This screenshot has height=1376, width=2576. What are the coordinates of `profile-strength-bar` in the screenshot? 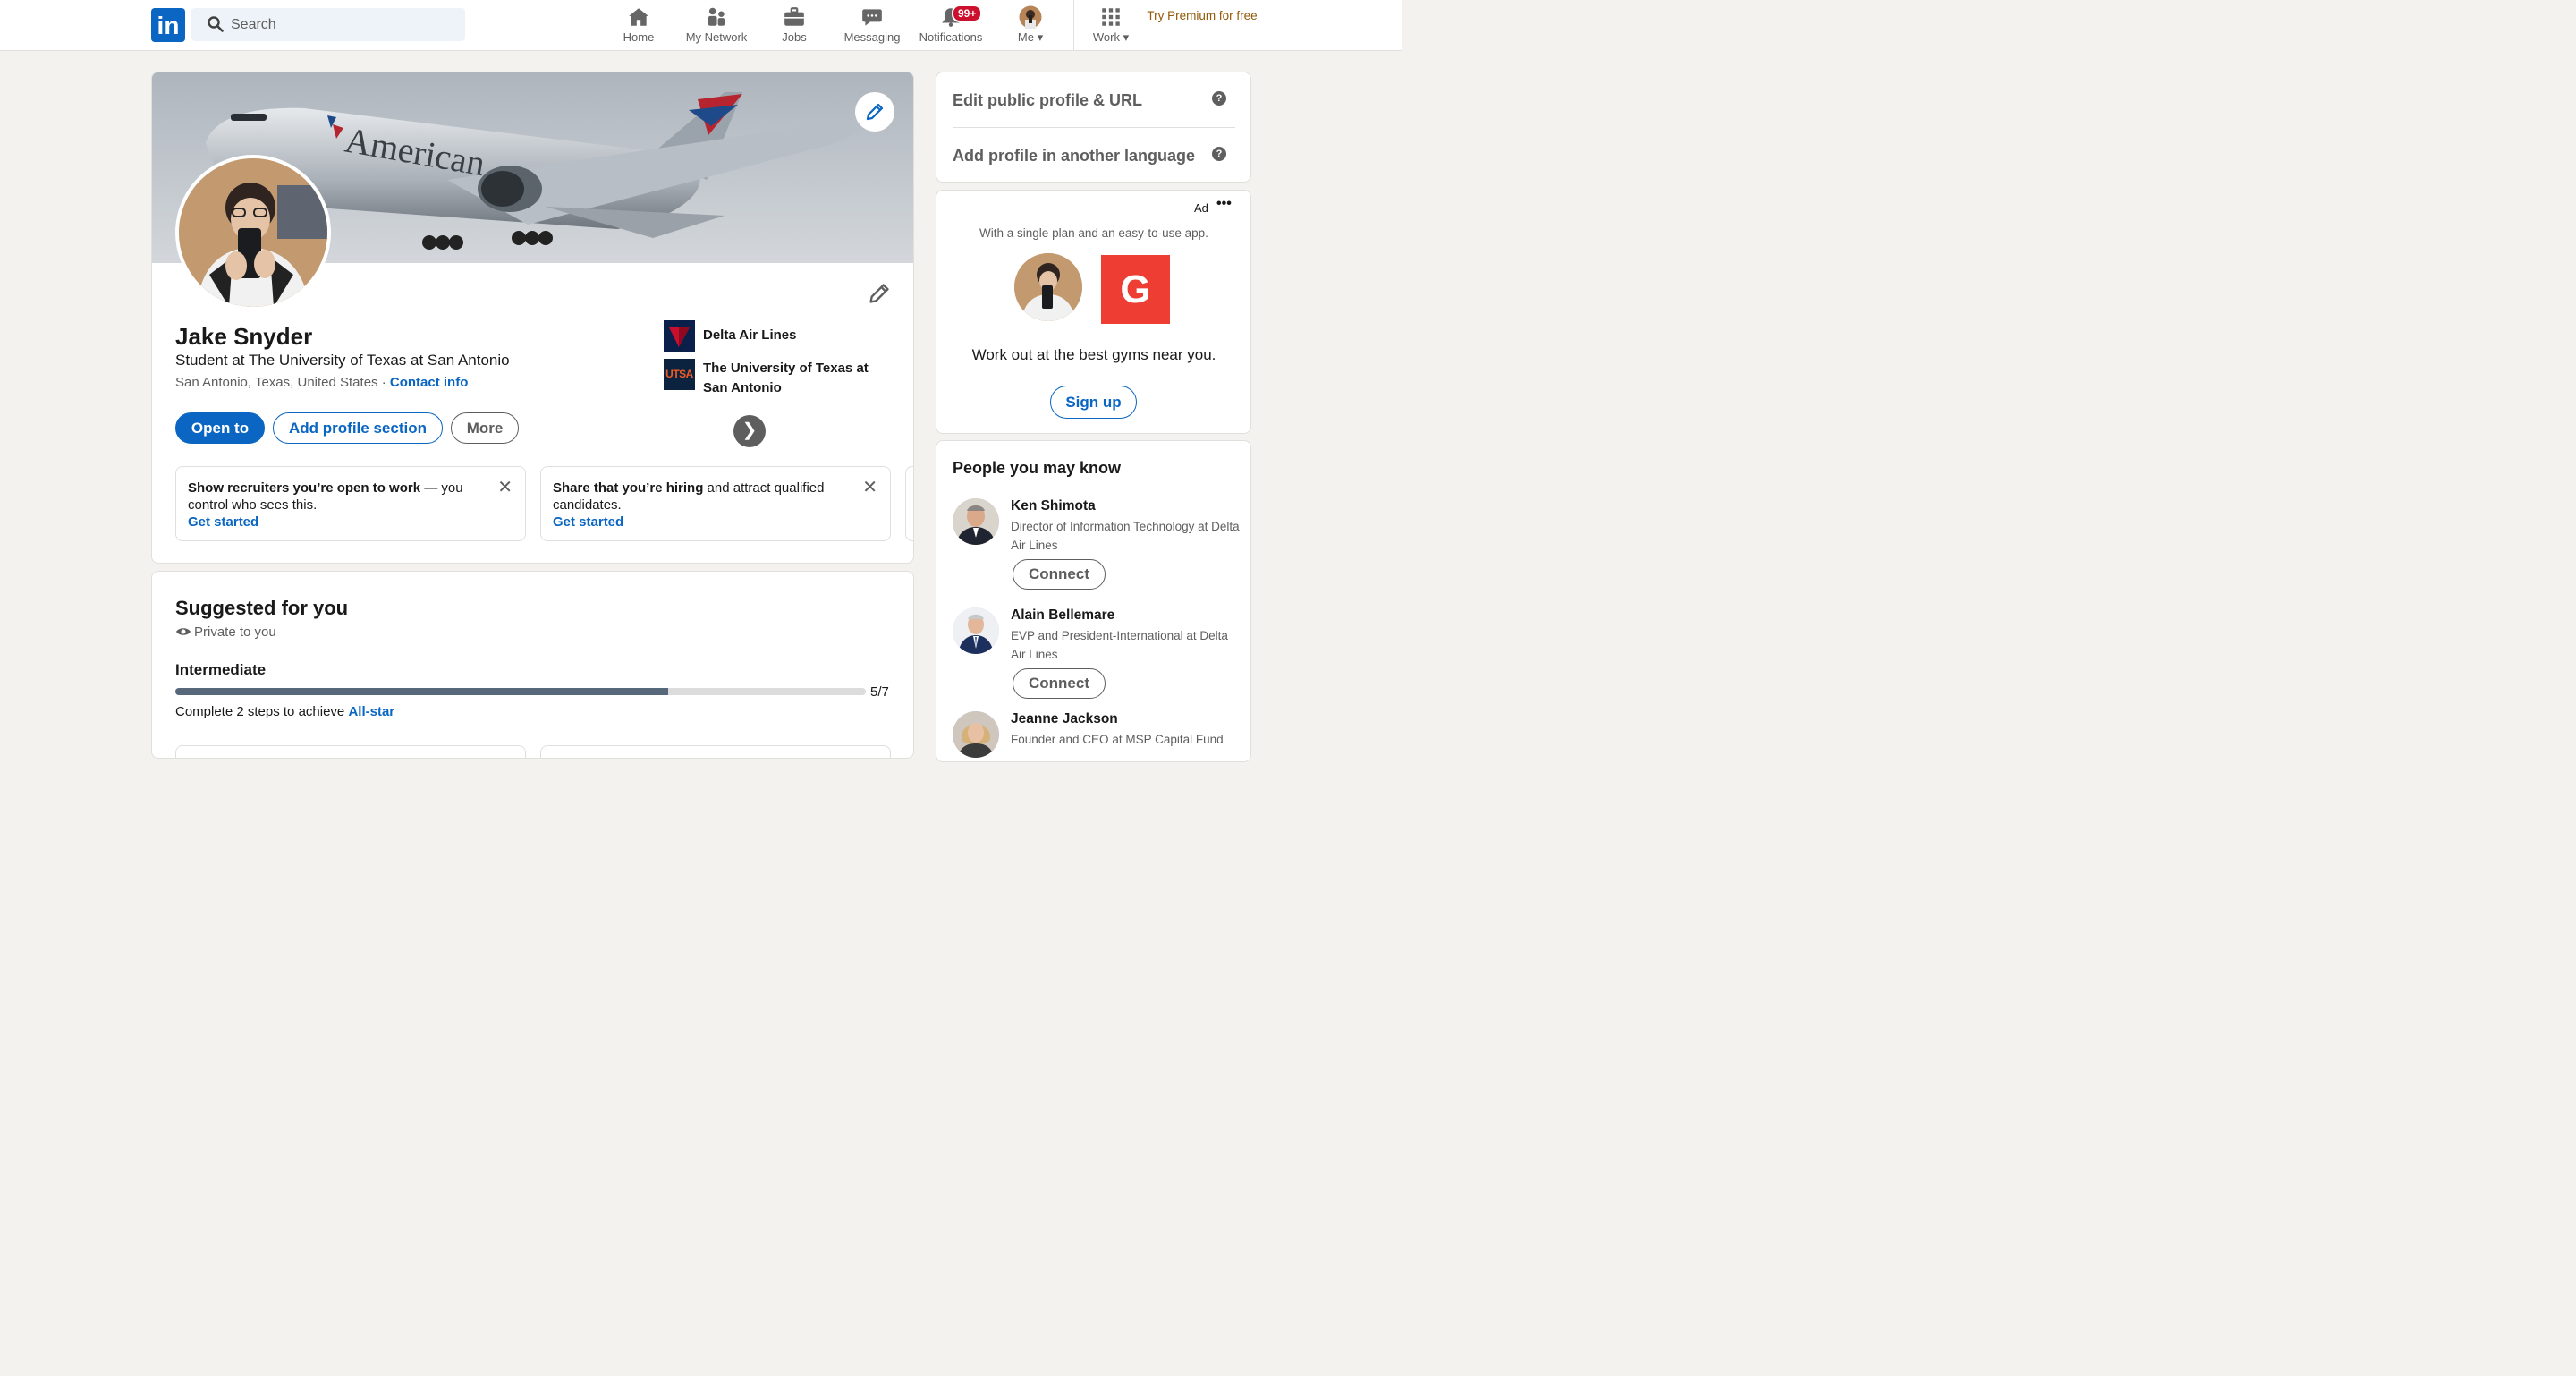 It's located at (520, 692).